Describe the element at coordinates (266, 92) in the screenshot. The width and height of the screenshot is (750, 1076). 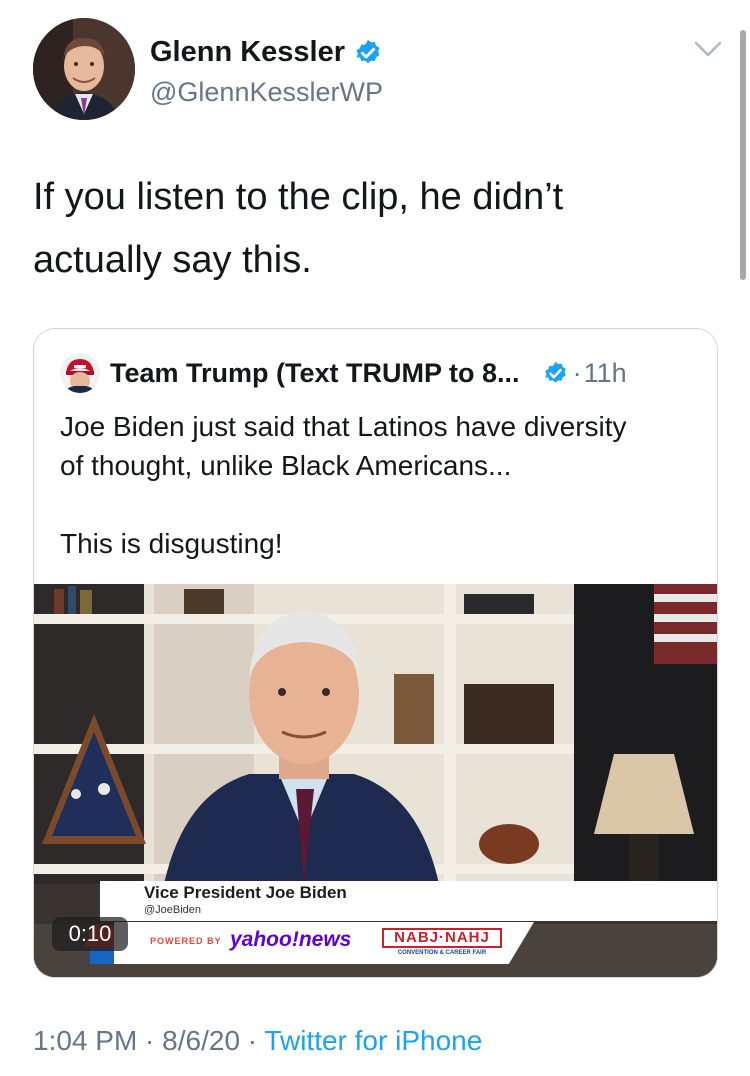
I see `author-handle: @GlennKesslerWP` at that location.